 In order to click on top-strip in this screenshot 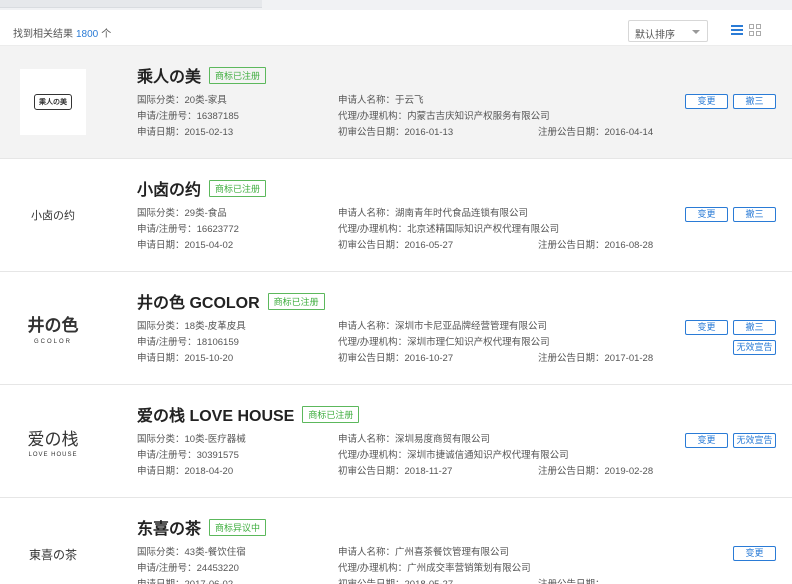, I will do `click(396, 5)`.